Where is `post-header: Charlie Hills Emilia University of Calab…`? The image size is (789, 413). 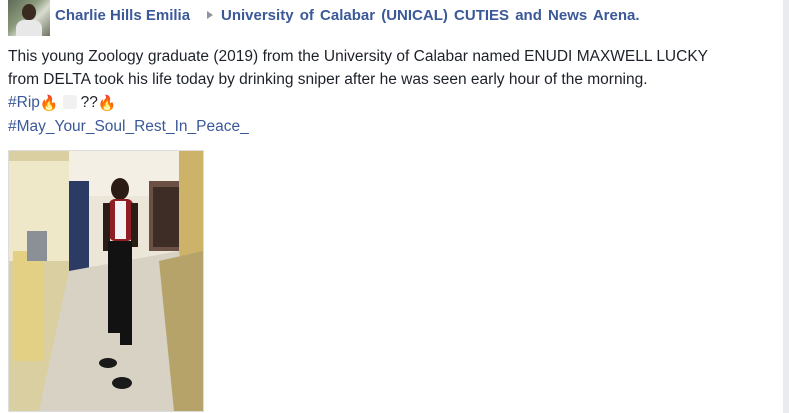
post-header: Charlie Hills Emilia University of Calab… is located at coordinates (388, 18).